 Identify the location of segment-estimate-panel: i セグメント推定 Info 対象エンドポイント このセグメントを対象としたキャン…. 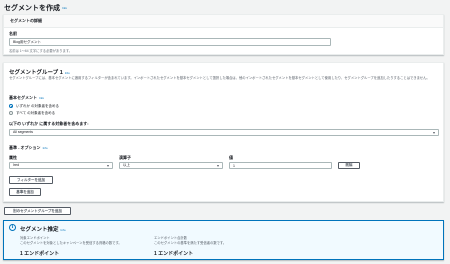
(223, 240).